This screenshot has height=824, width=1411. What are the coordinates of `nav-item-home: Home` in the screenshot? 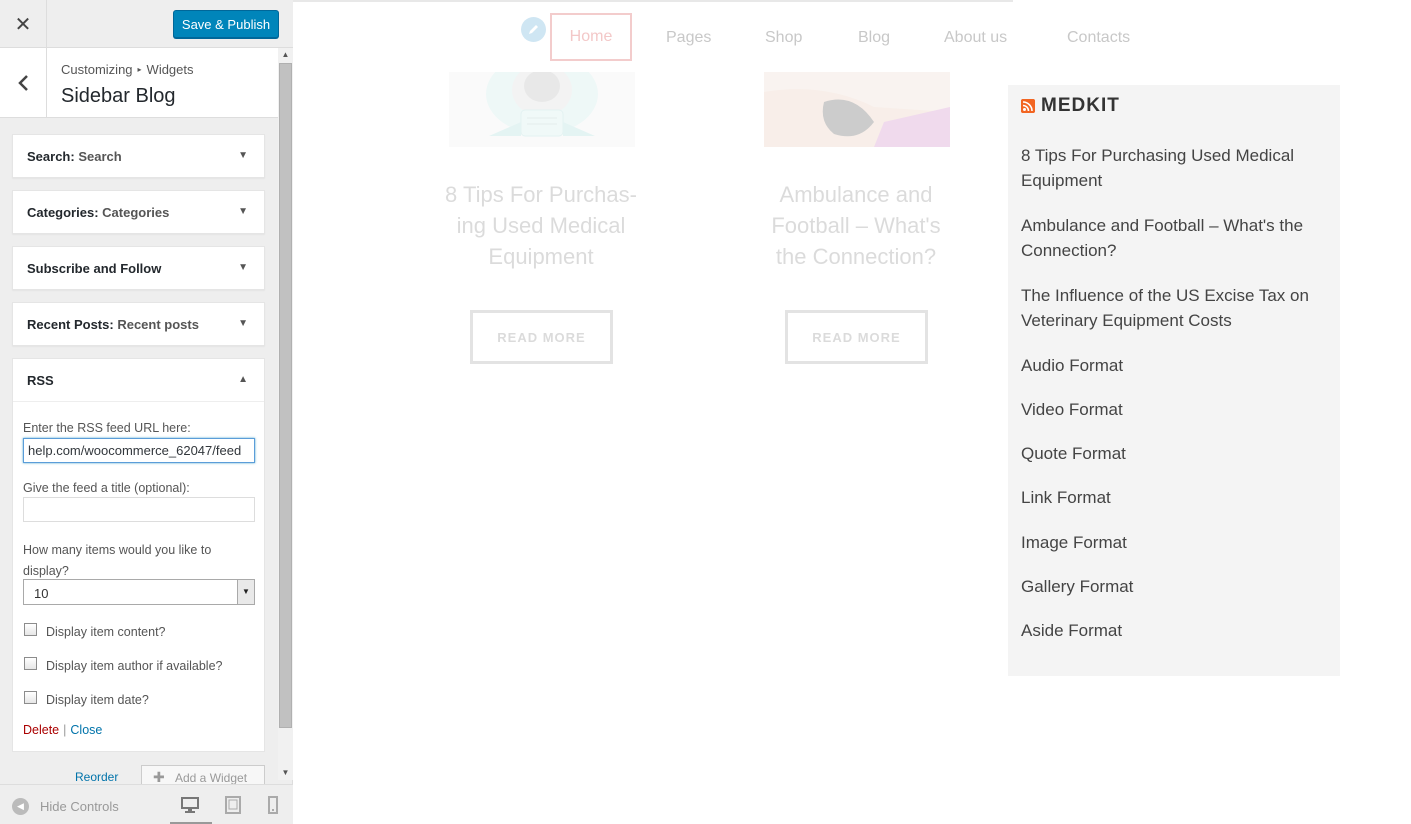 It's located at (591, 37).